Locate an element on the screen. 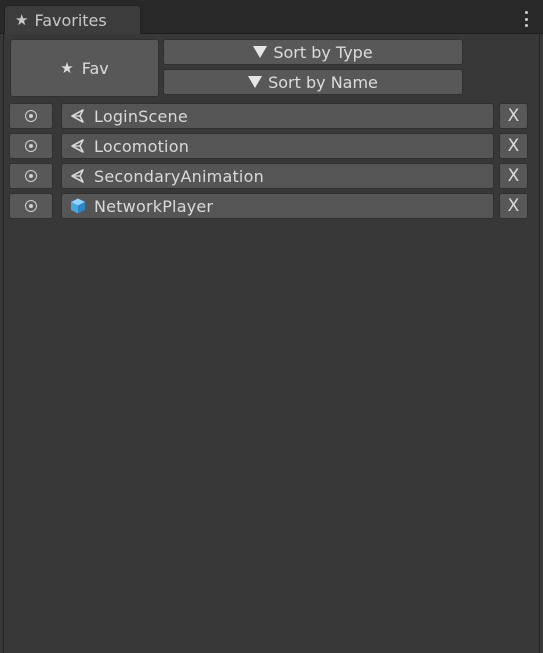  sort-by-type-label: Sort by Type is located at coordinates (323, 52).